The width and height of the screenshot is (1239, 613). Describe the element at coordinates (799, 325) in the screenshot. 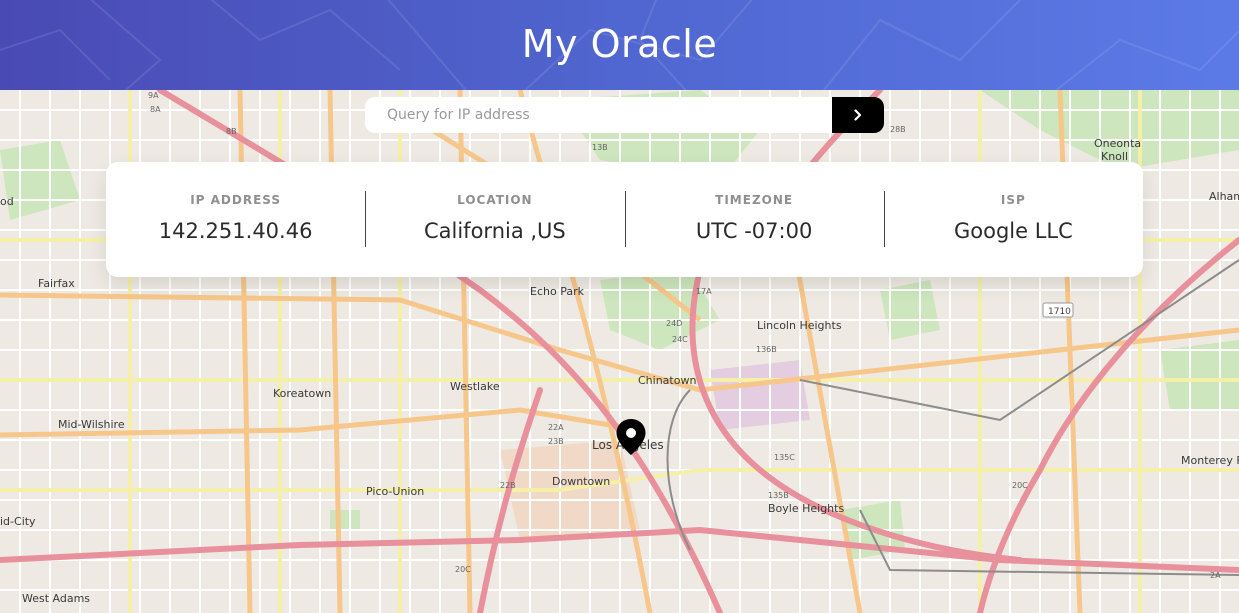

I see `svg-text: Lincoln Heights` at that location.